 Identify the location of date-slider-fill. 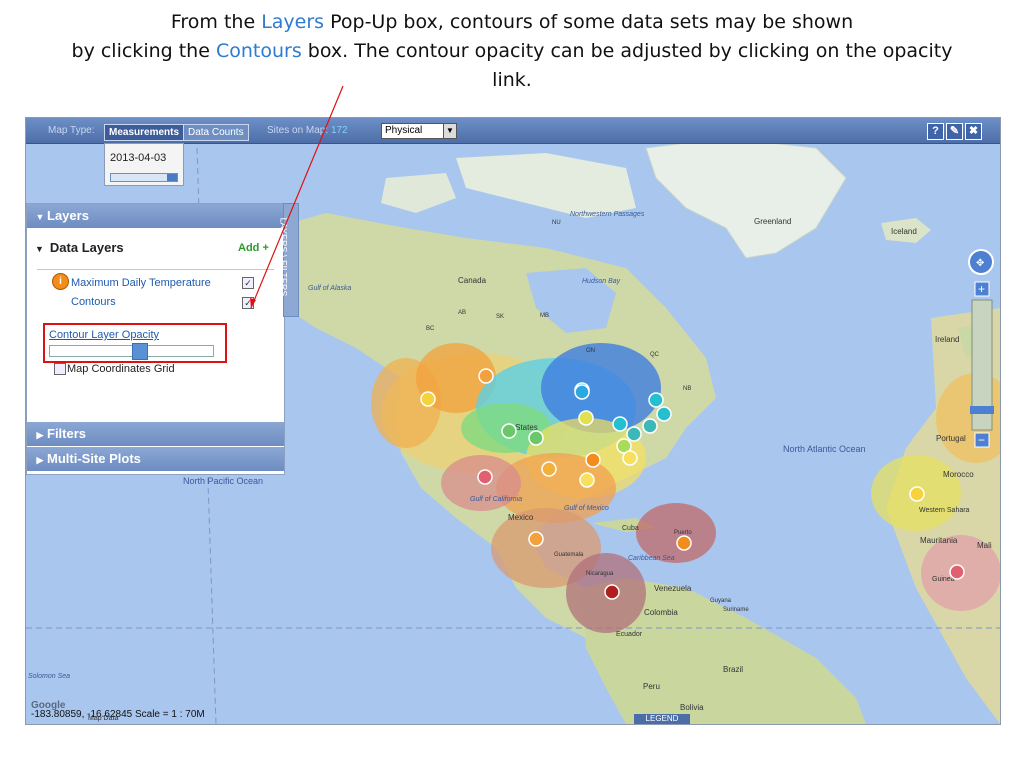
(172, 177).